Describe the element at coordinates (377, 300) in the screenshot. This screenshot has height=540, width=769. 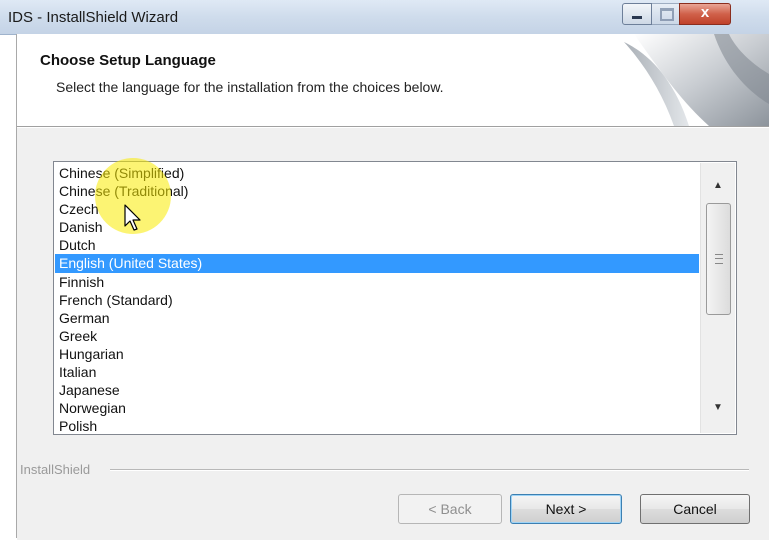
I see `list-item: French (Standard)` at that location.